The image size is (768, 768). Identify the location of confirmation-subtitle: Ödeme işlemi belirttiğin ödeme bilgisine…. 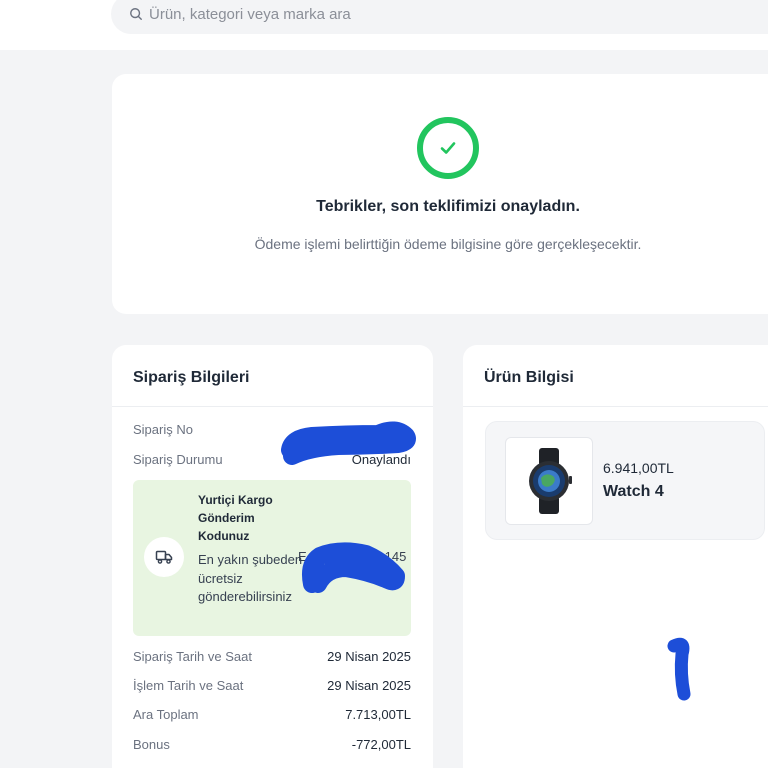
(448, 244).